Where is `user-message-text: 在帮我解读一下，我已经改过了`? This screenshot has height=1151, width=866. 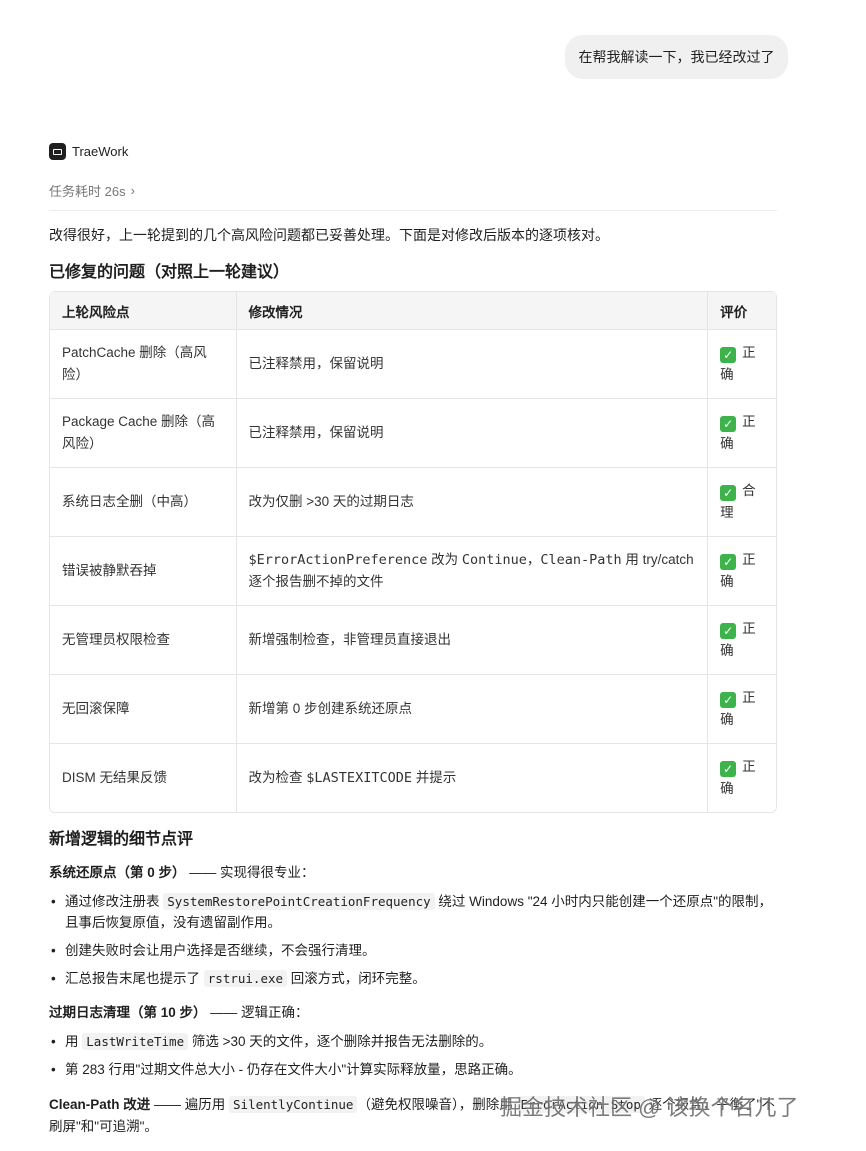 user-message-text: 在帮我解读一下，我已经改过了 is located at coordinates (676, 57).